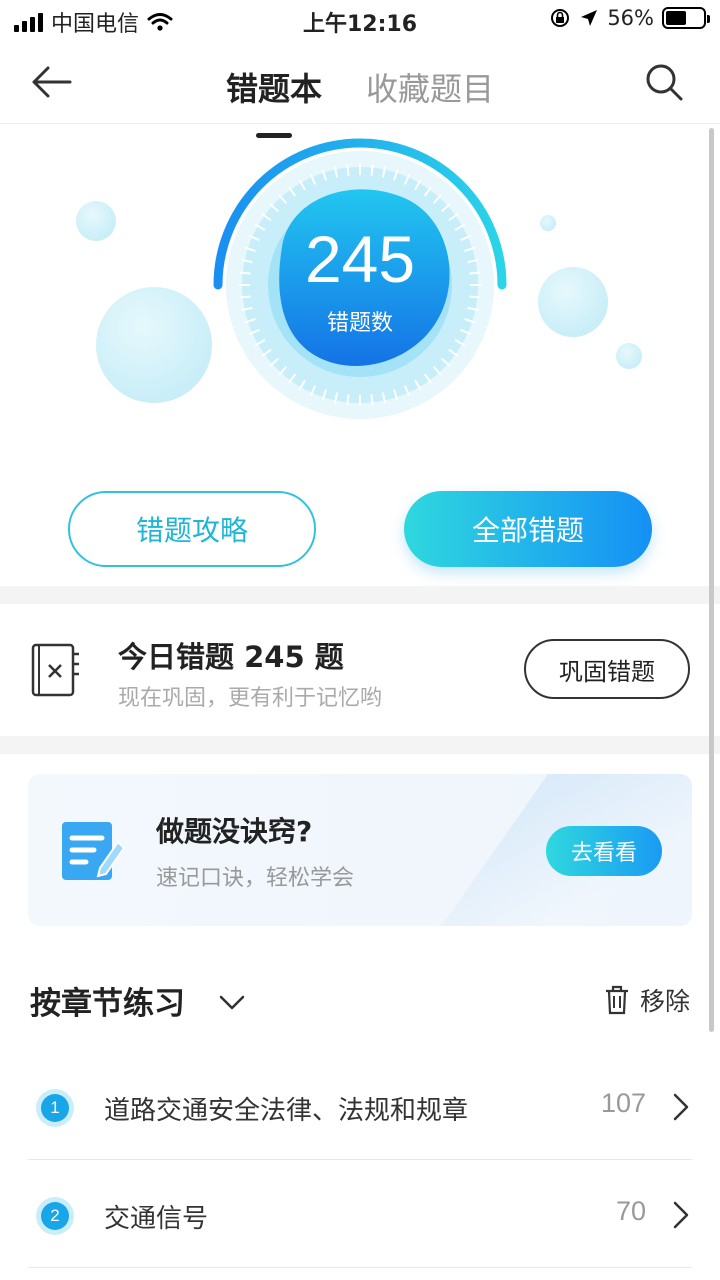 The width and height of the screenshot is (720, 1280). Describe the element at coordinates (286, 1111) in the screenshot. I see `chapter-name: 道路交通安全法律、法规和规章` at that location.